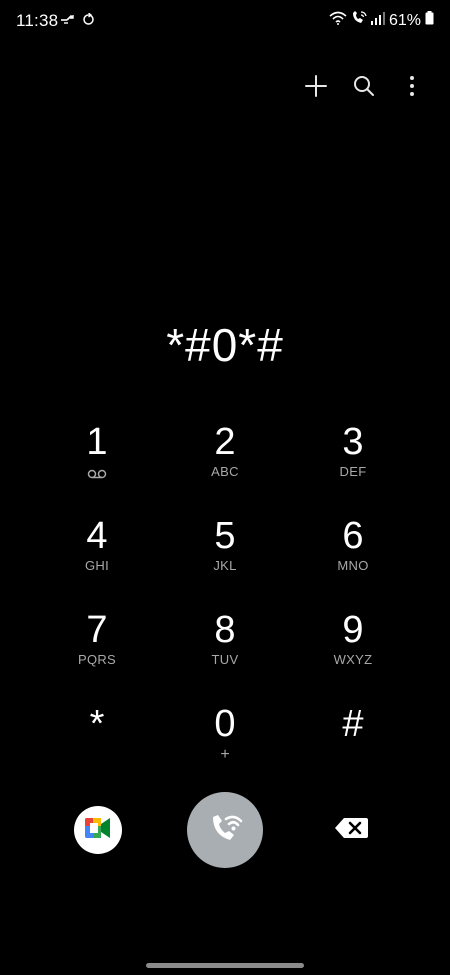 This screenshot has height=975, width=450. What do you see at coordinates (353, 659) in the screenshot?
I see `key-letters: WXYZ` at bounding box center [353, 659].